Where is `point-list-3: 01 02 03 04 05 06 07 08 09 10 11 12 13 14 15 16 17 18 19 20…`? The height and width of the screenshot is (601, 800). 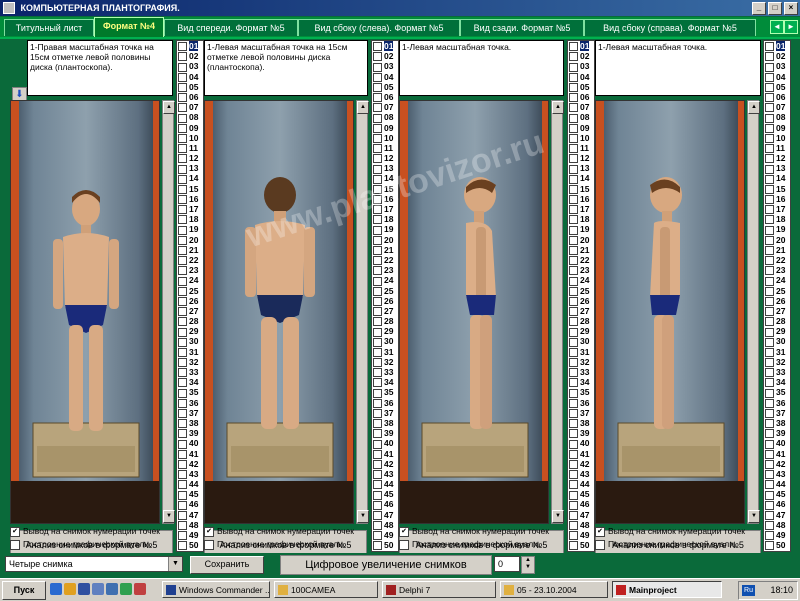
point-list-3: 01 02 03 04 05 06 07 08 09 10 11 12 13 14 15 16 17 18 19 20… is located at coordinates (581, 296).